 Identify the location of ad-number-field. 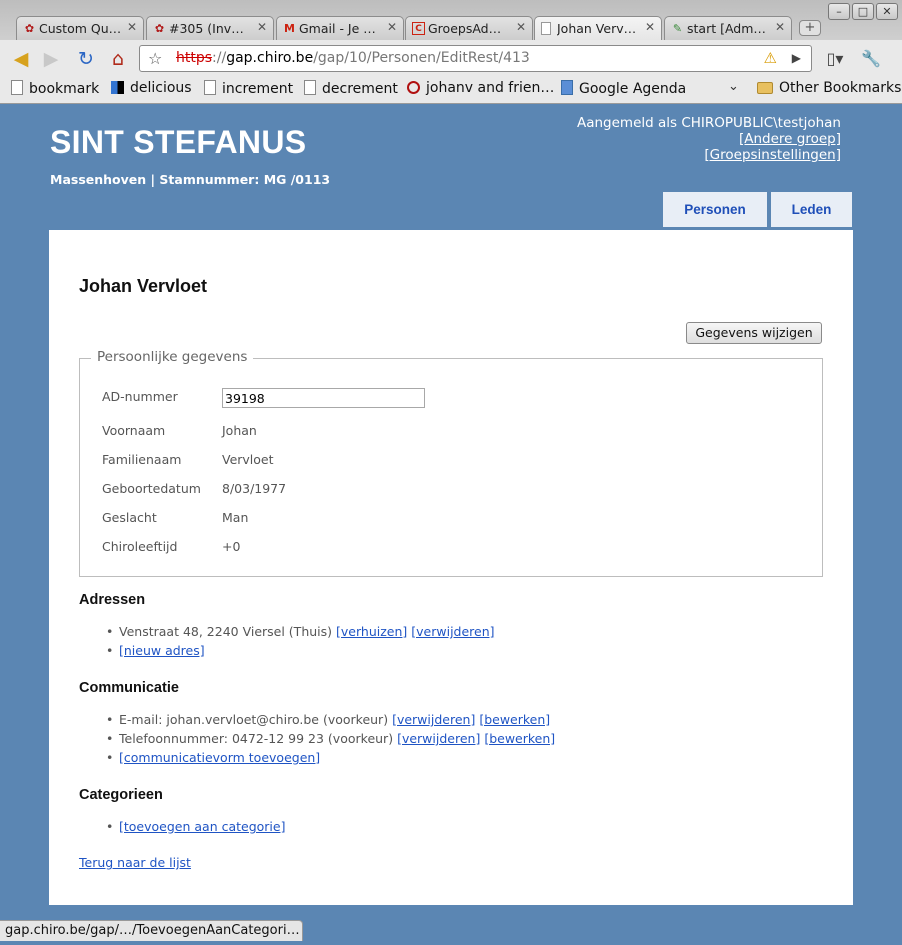
(323, 398).